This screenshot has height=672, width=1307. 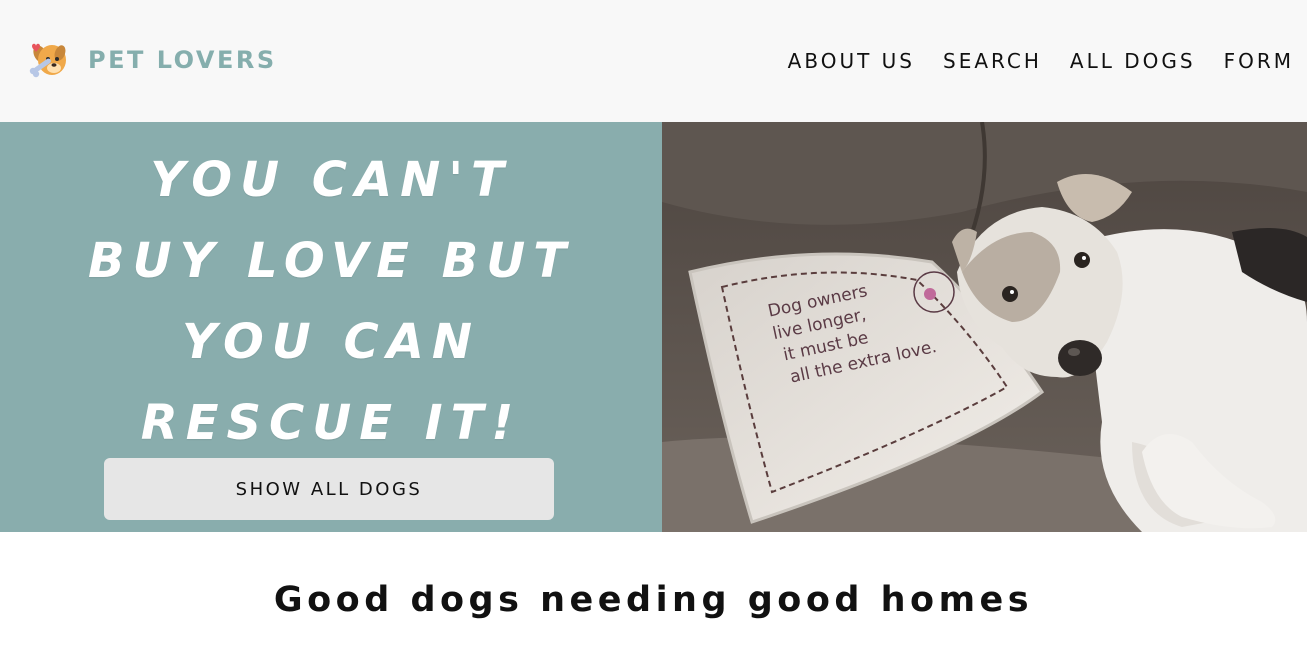 What do you see at coordinates (1133, 61) in the screenshot?
I see `nav-all-dogs: ALL DOGS` at bounding box center [1133, 61].